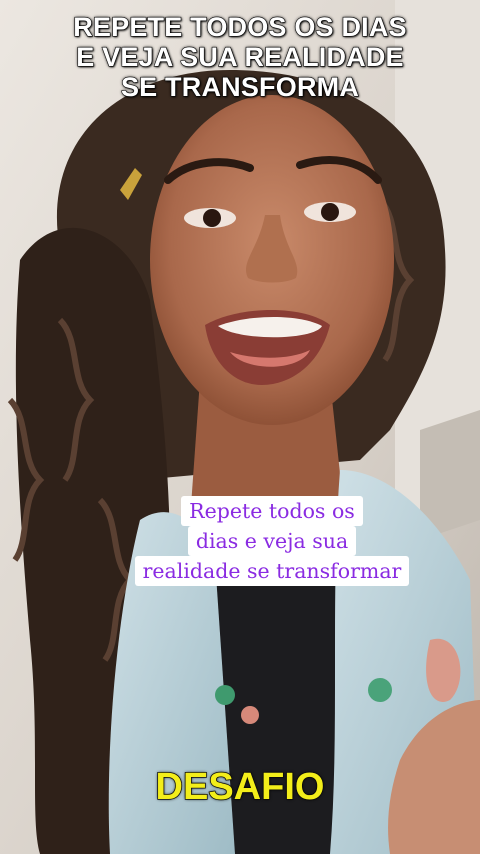 The height and width of the screenshot is (854, 480). What do you see at coordinates (240, 86) in the screenshot?
I see `title-line: SE TRANSFORMA` at bounding box center [240, 86].